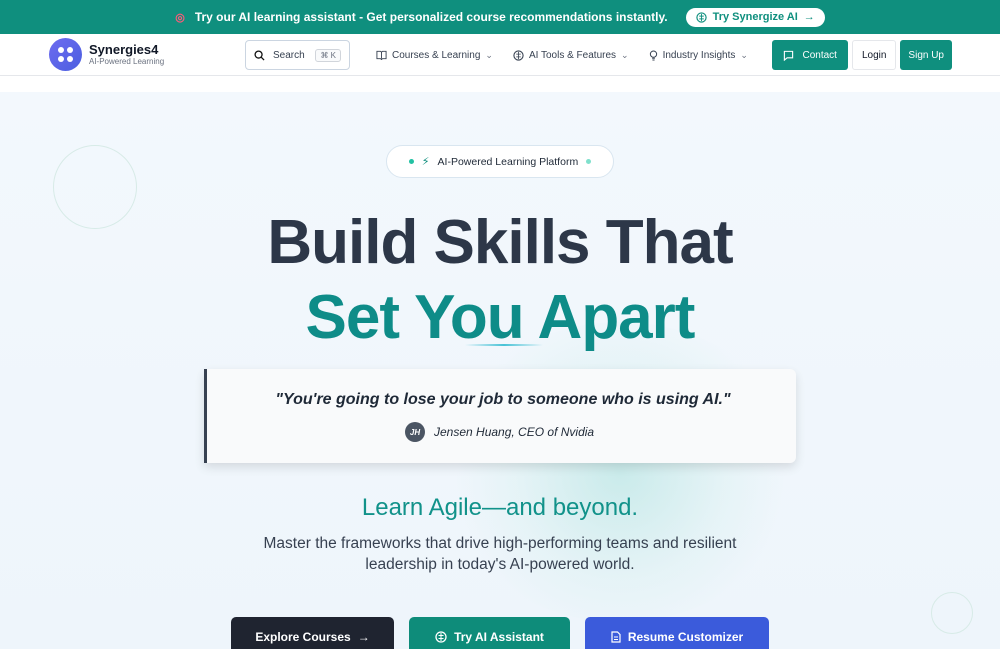 The image size is (1000, 649). What do you see at coordinates (180, 17) in the screenshot?
I see `target-icon: ◎` at bounding box center [180, 17].